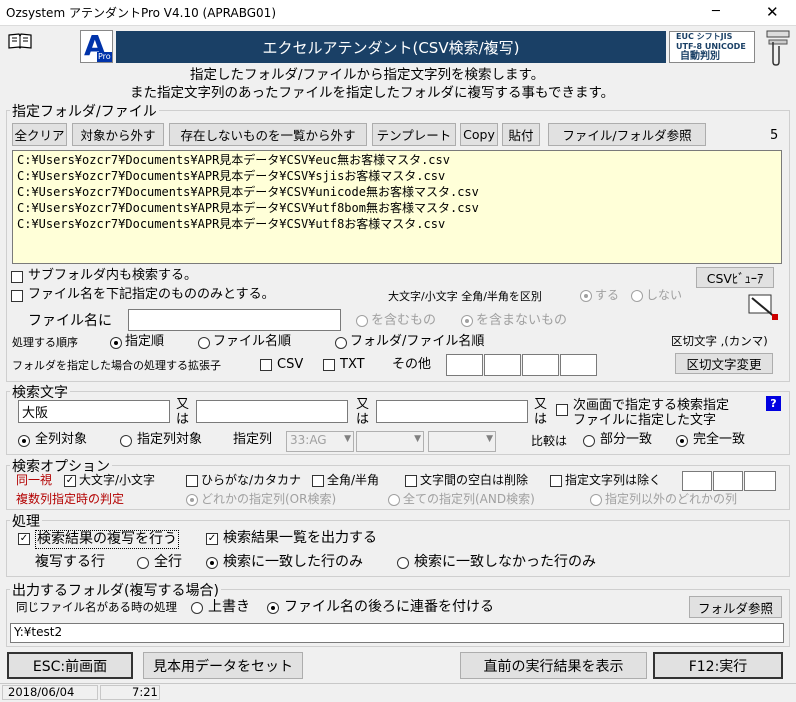 The width and height of the screenshot is (796, 702). Describe the element at coordinates (704, 36) in the screenshot. I see `encoding-line1: EUC シフトJIS` at that location.